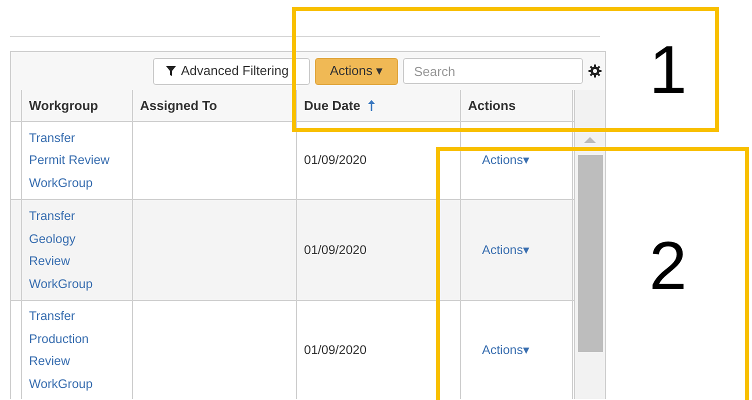 This screenshot has height=400, width=752. What do you see at coordinates (179, 106) in the screenshot?
I see `column-header: Assigned To` at bounding box center [179, 106].